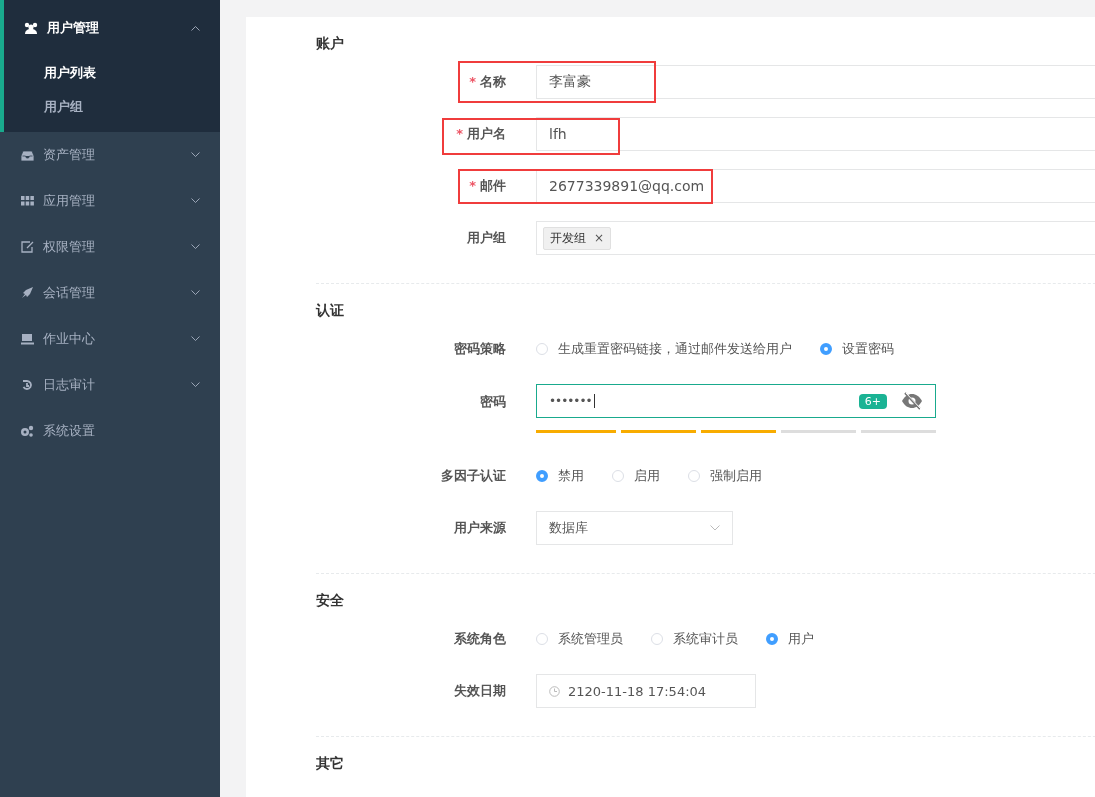 The width and height of the screenshot is (1095, 797). What do you see at coordinates (486, 238) in the screenshot?
I see `field-label: 用户组` at bounding box center [486, 238].